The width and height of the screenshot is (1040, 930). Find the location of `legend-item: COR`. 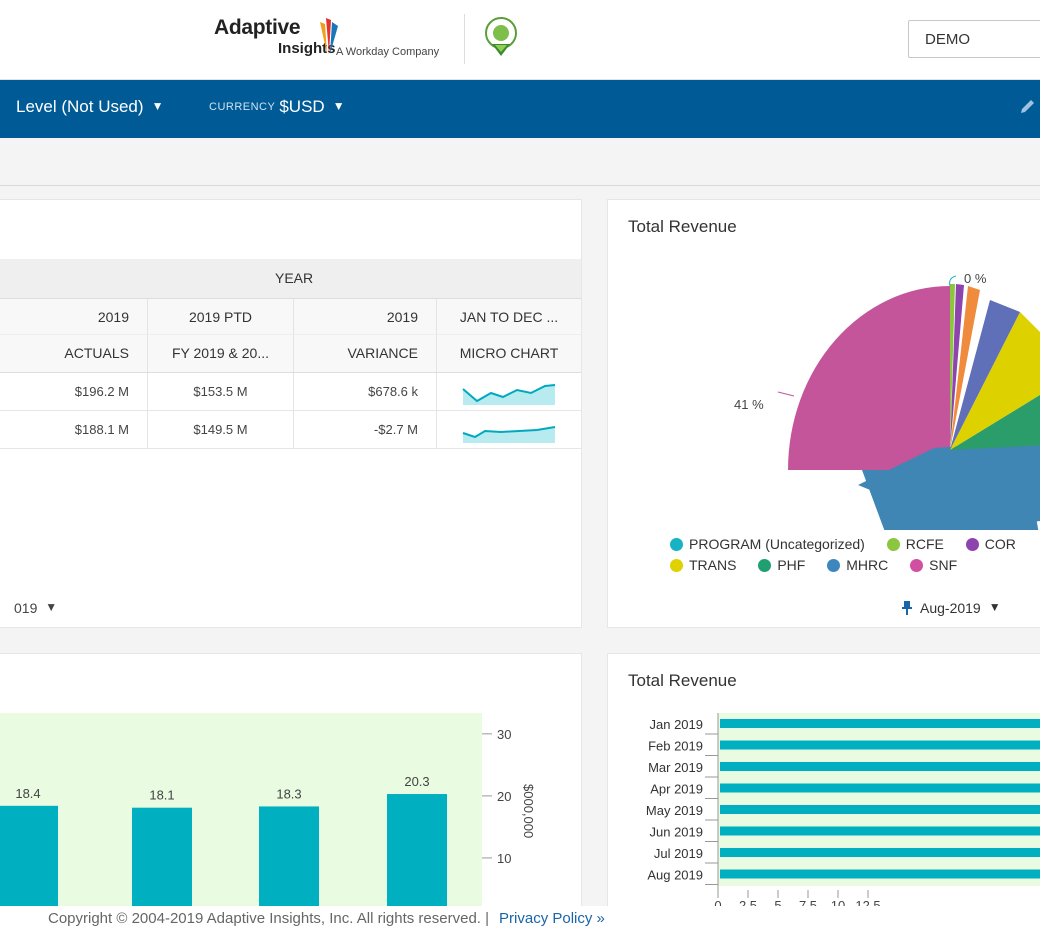

legend-item: COR is located at coordinates (990, 544).